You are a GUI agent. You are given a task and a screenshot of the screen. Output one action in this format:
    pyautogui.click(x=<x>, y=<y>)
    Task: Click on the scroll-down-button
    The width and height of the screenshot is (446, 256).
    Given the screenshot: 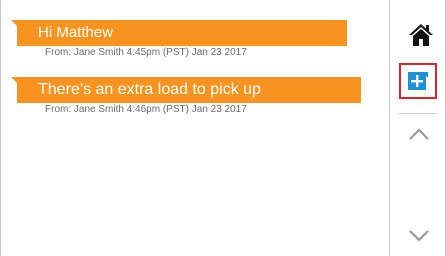 What is the action you would take?
    pyautogui.click(x=419, y=236)
    